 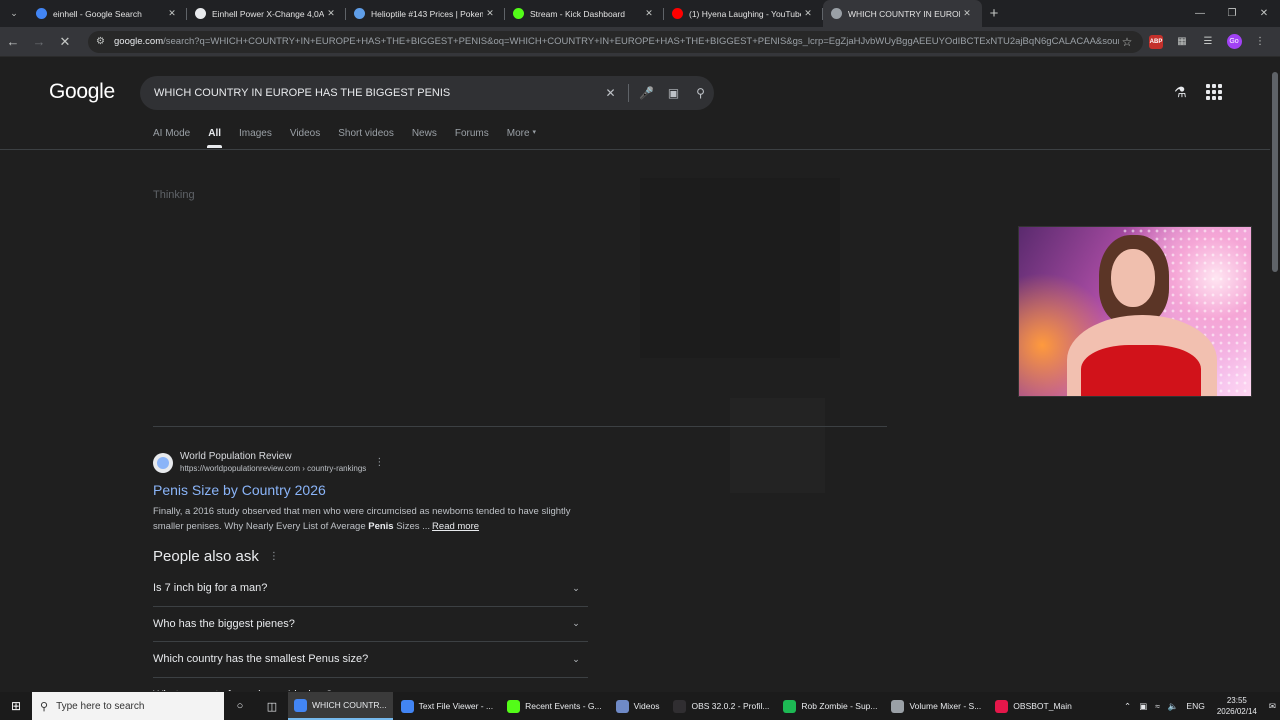 What do you see at coordinates (1127, 706) in the screenshot?
I see `tray-chevron-icon: ⌃` at bounding box center [1127, 706].